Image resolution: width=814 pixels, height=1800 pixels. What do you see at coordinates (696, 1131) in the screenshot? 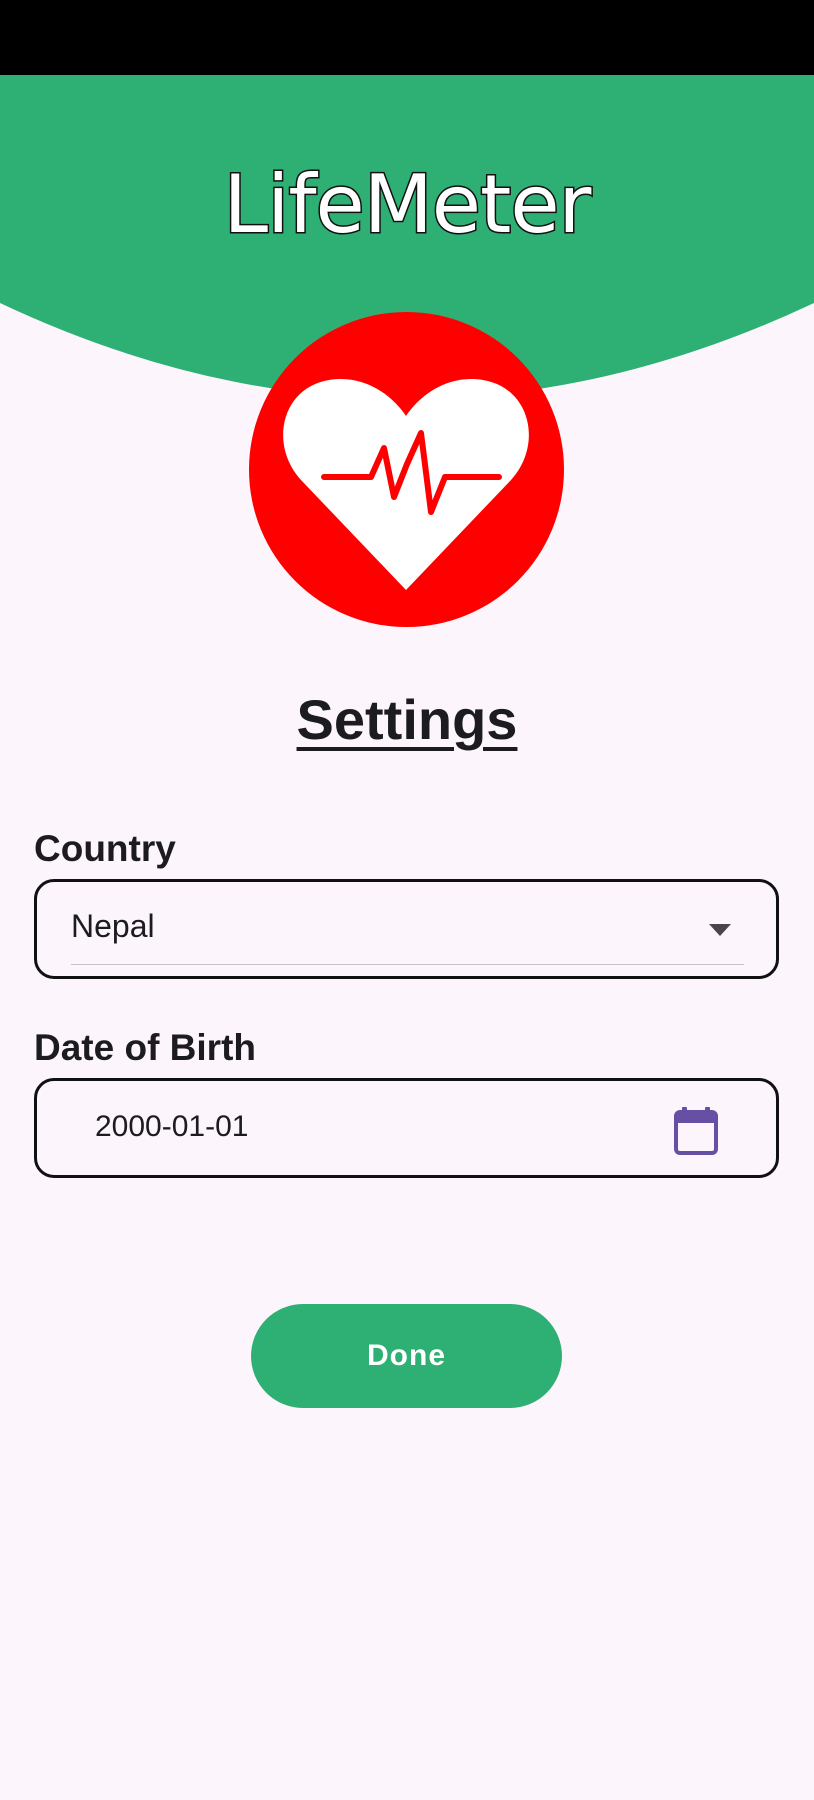
I see `calendar-icon` at bounding box center [696, 1131].